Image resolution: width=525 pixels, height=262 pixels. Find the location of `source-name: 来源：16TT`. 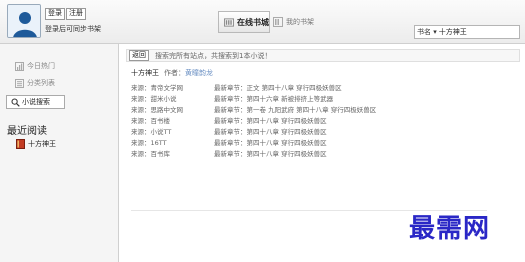

source-name: 来源：16TT is located at coordinates (149, 143).